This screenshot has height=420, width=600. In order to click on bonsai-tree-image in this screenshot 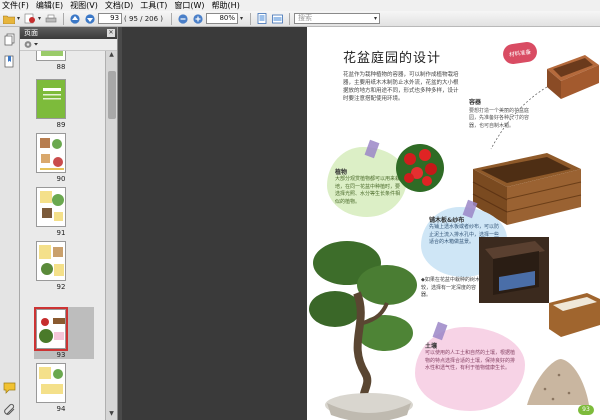, I will do `click(363, 330)`.